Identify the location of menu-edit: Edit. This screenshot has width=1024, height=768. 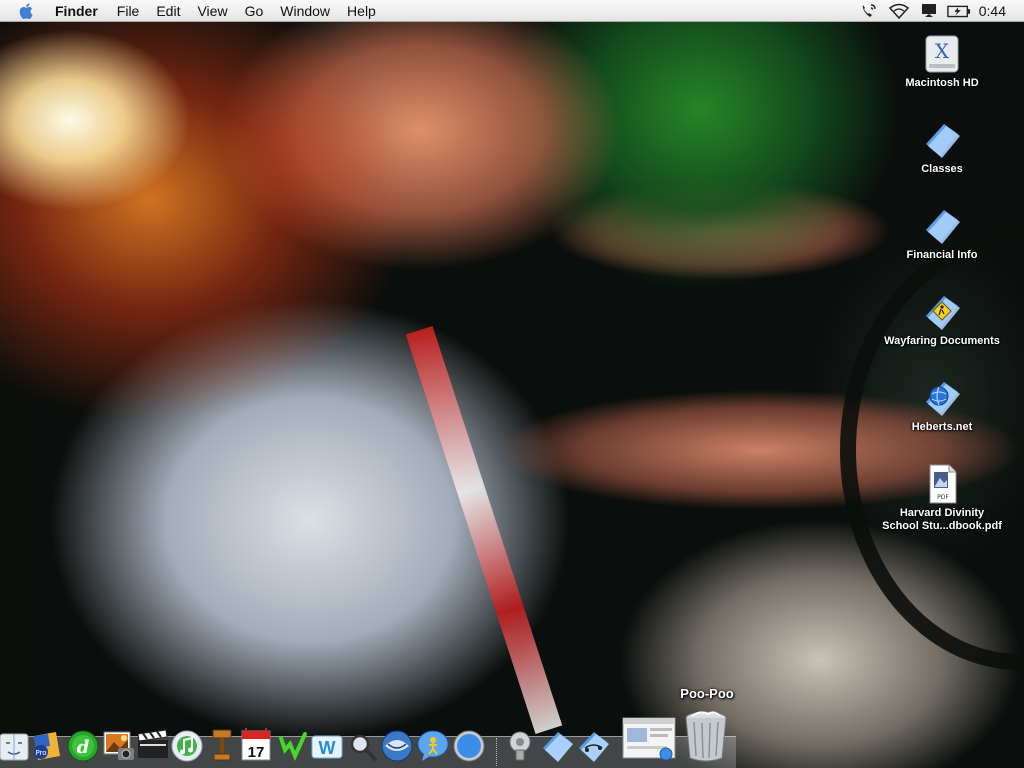
(168, 11).